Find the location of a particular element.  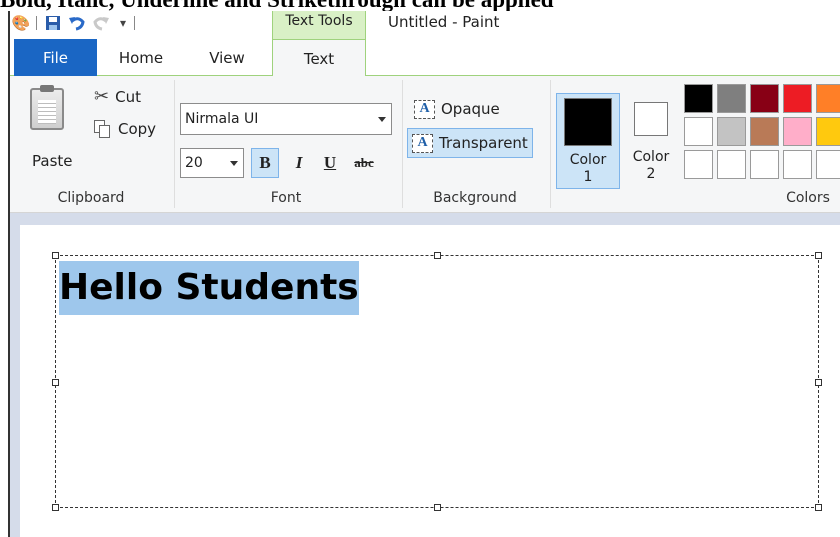

copy-icon is located at coordinates (102, 129).